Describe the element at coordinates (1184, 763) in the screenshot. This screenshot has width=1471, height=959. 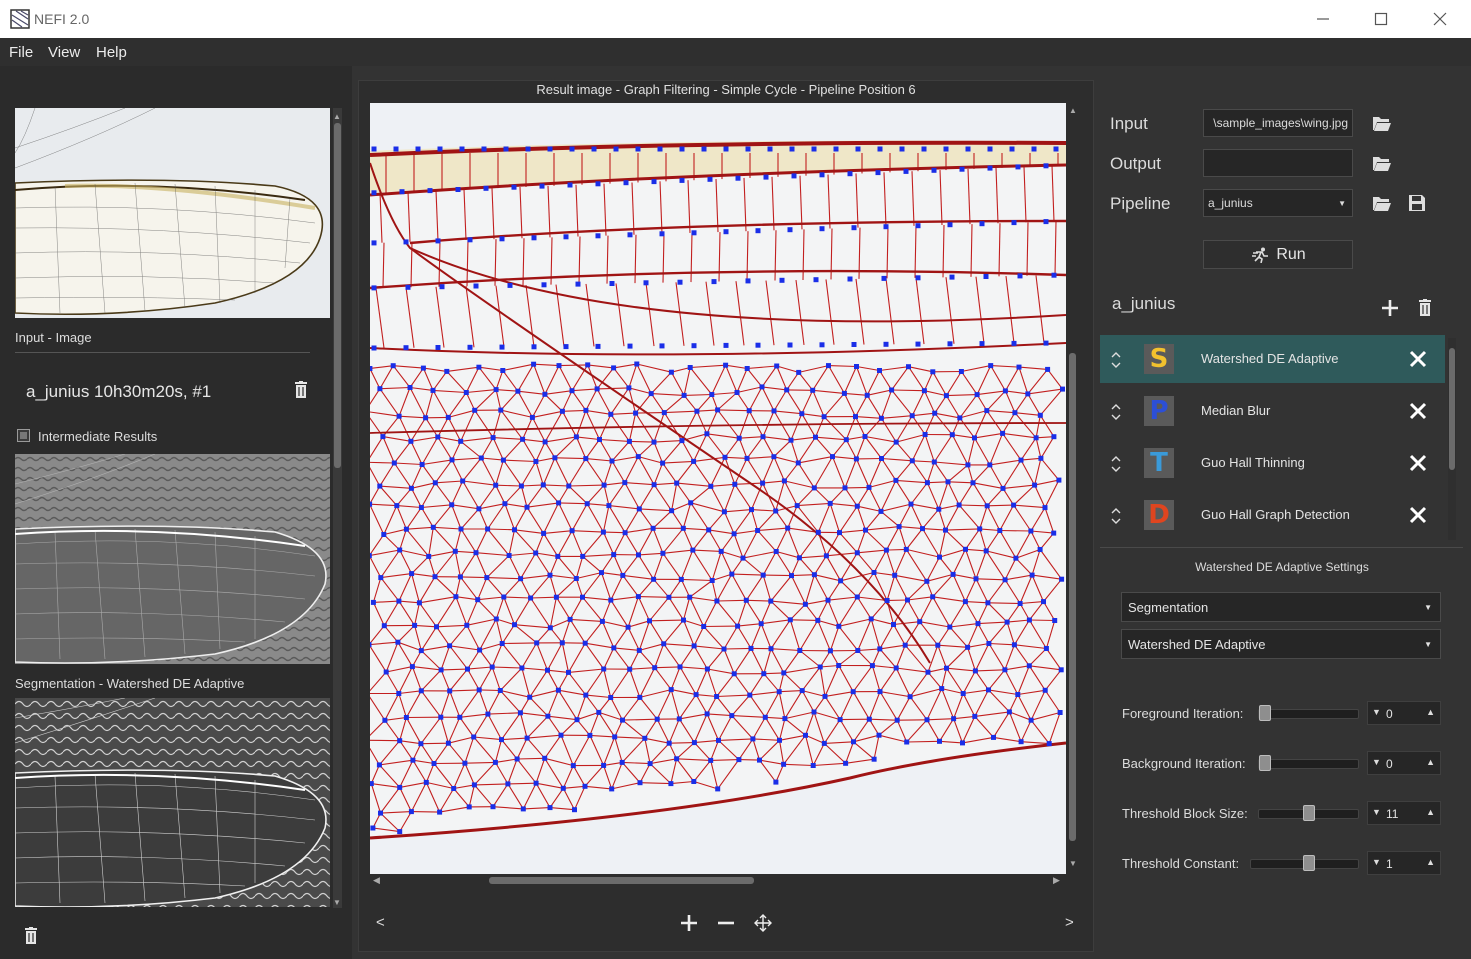
I see `param-label: Background Iteration:` at that location.